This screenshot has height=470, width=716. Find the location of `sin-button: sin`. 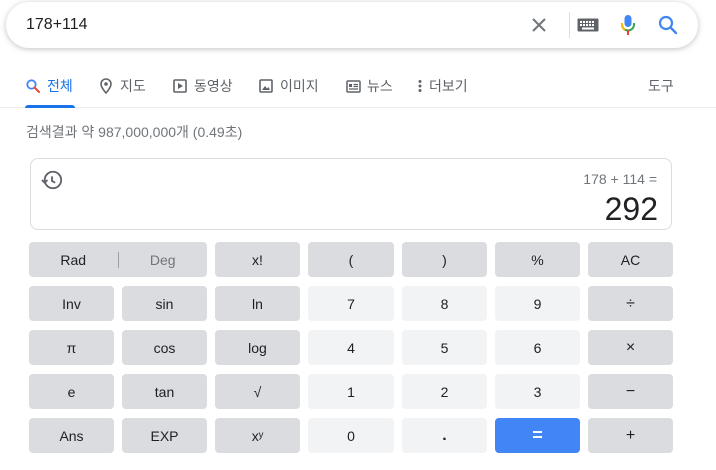

sin-button: sin is located at coordinates (164, 303).